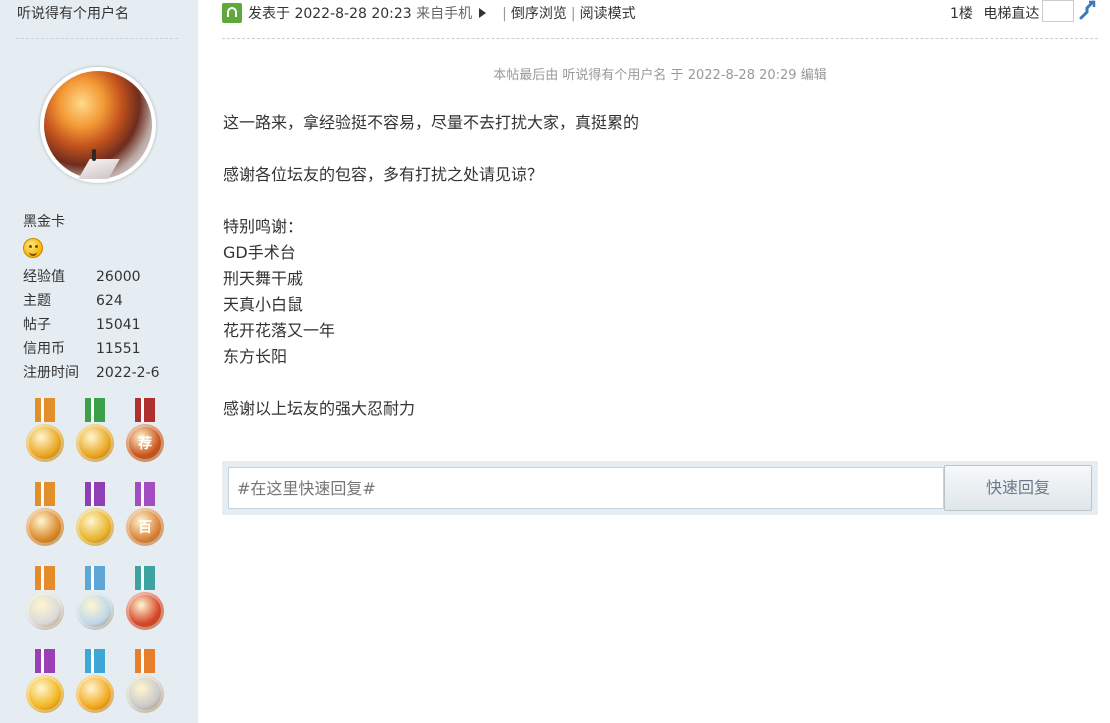 The height and width of the screenshot is (723, 1110). Describe the element at coordinates (91, 277) in the screenshot. I see `stat-row: 经验值 26000` at that location.